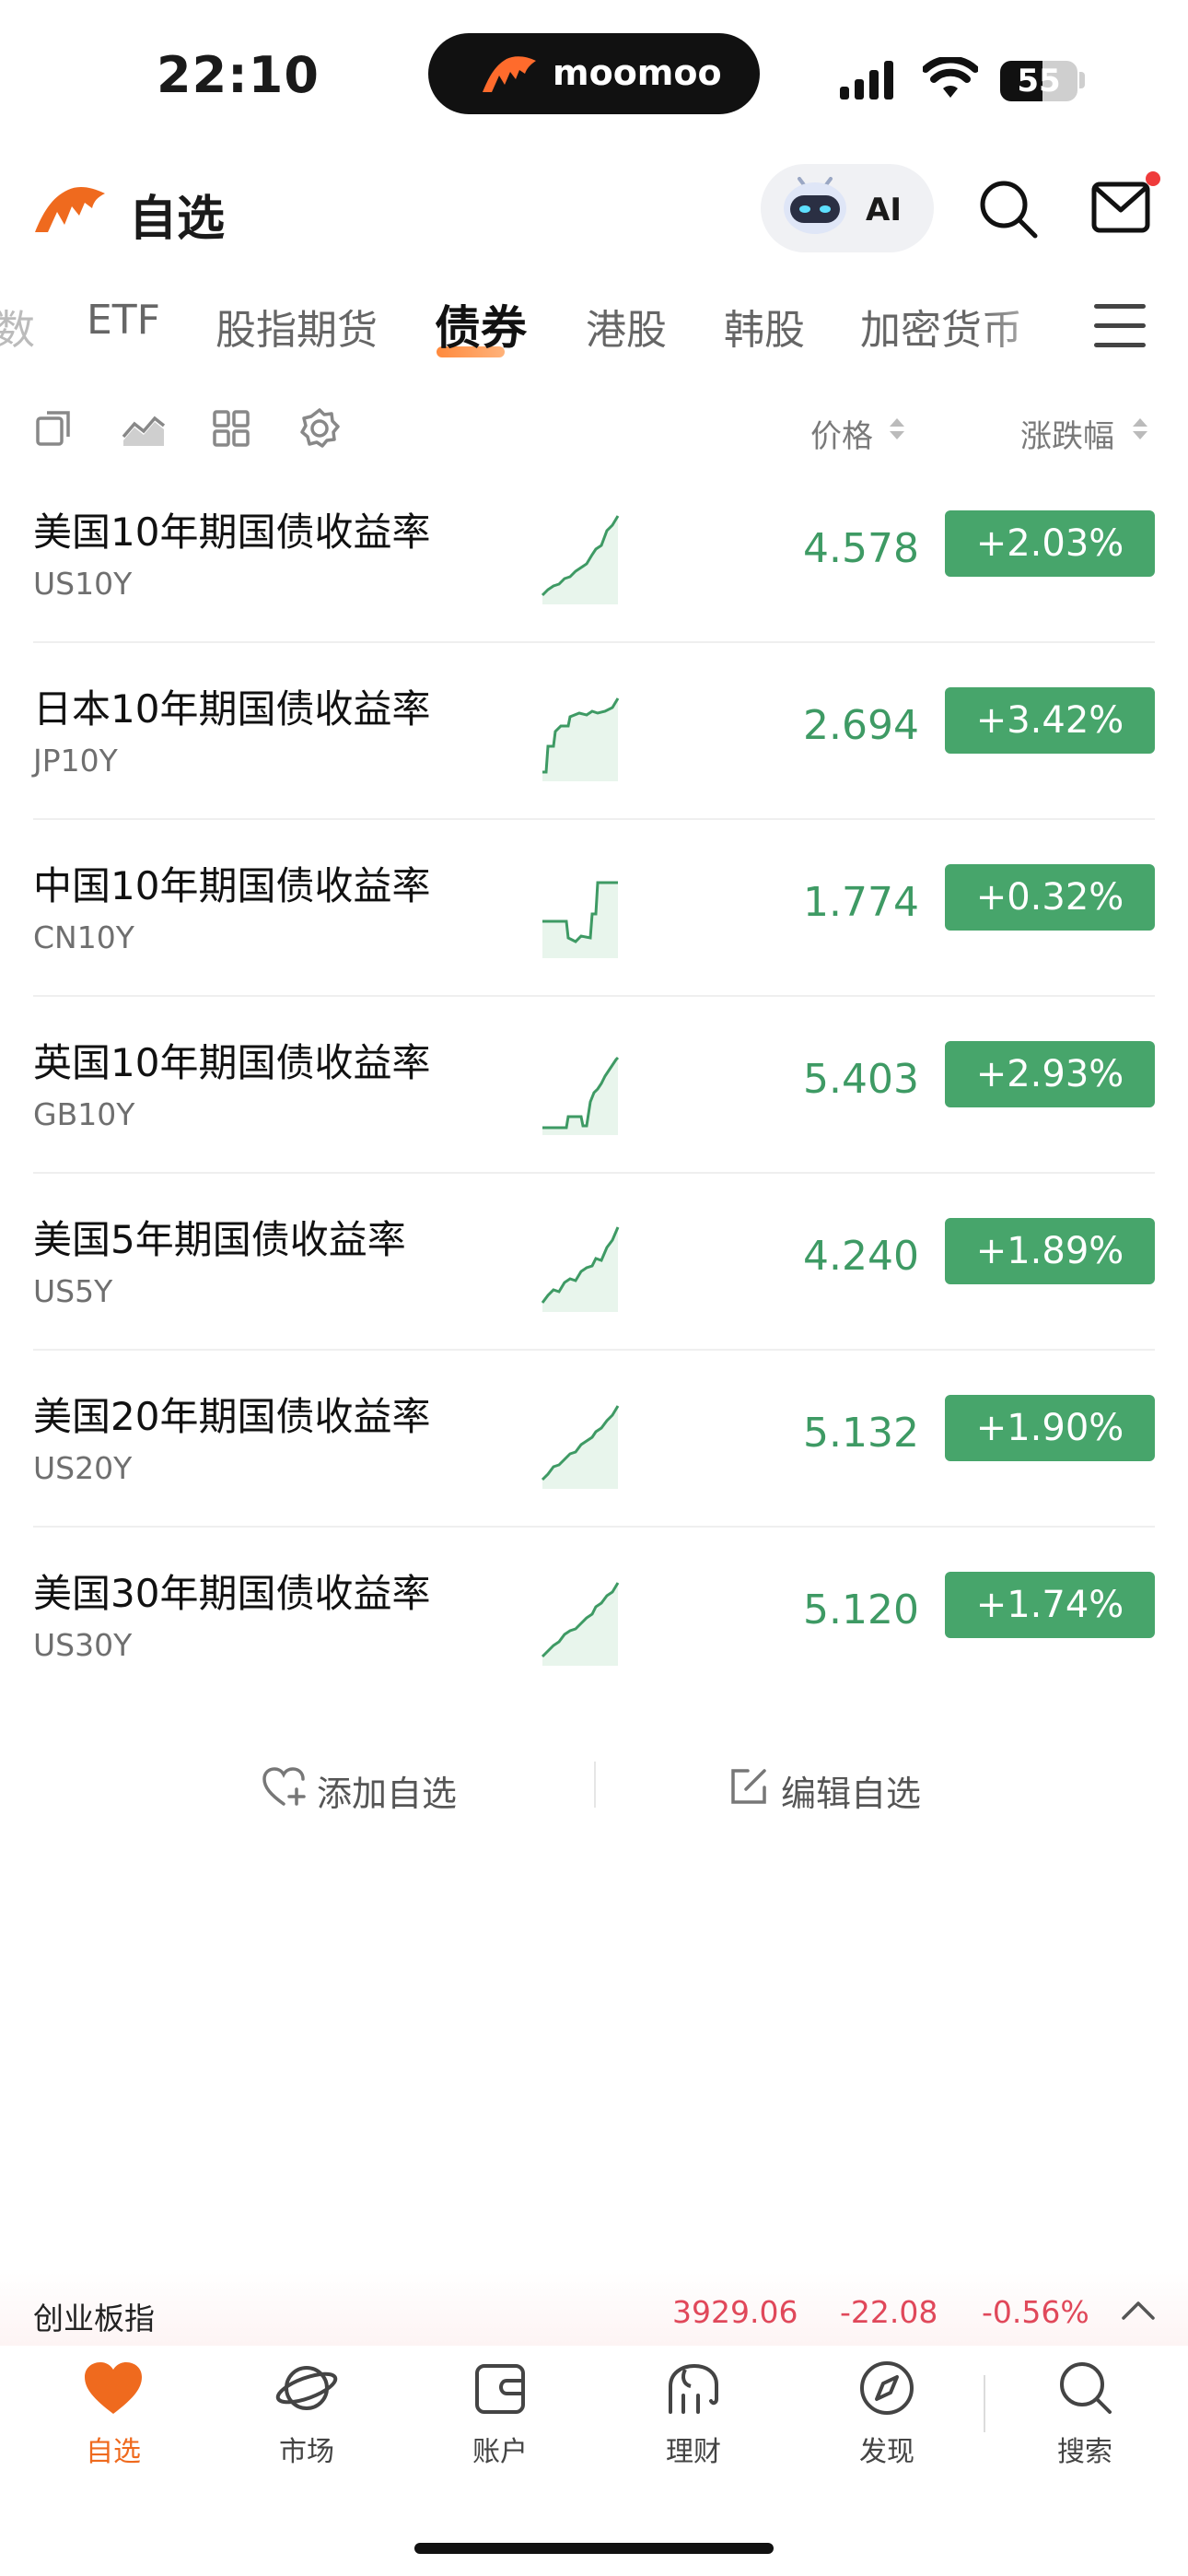 The width and height of the screenshot is (1188, 2576). I want to click on nav-discover, so click(886, 2390).